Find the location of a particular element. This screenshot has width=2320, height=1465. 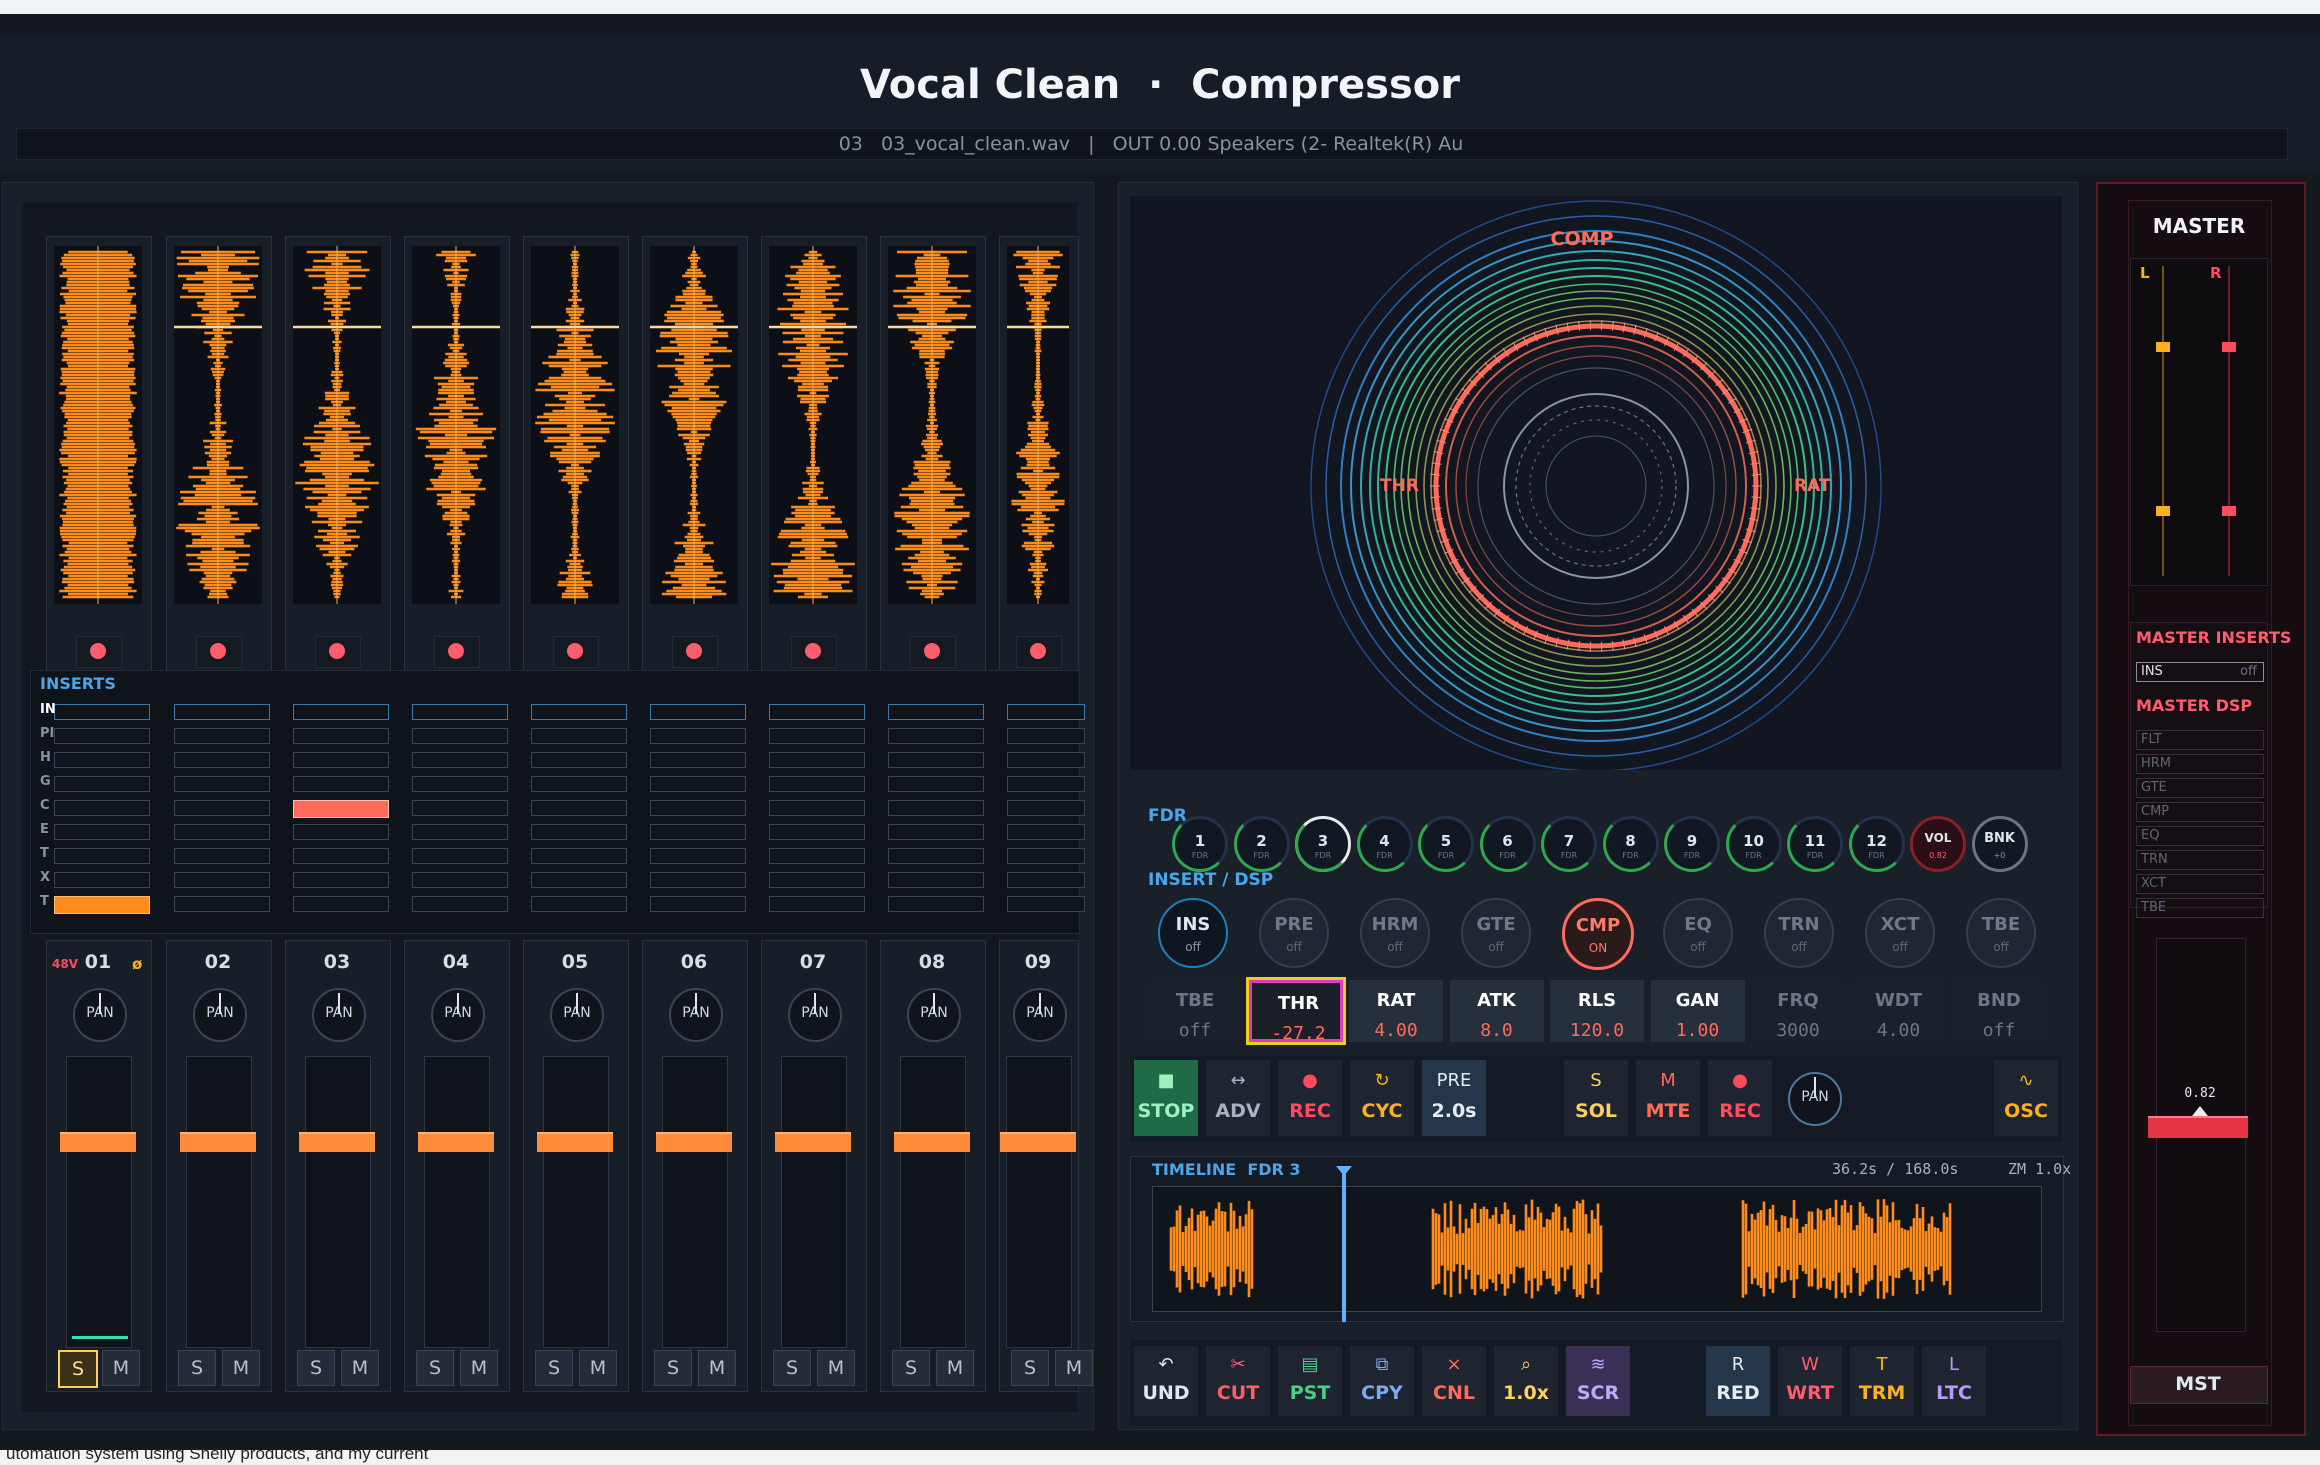

master-dsp-slot: FLT is located at coordinates (2200, 740).